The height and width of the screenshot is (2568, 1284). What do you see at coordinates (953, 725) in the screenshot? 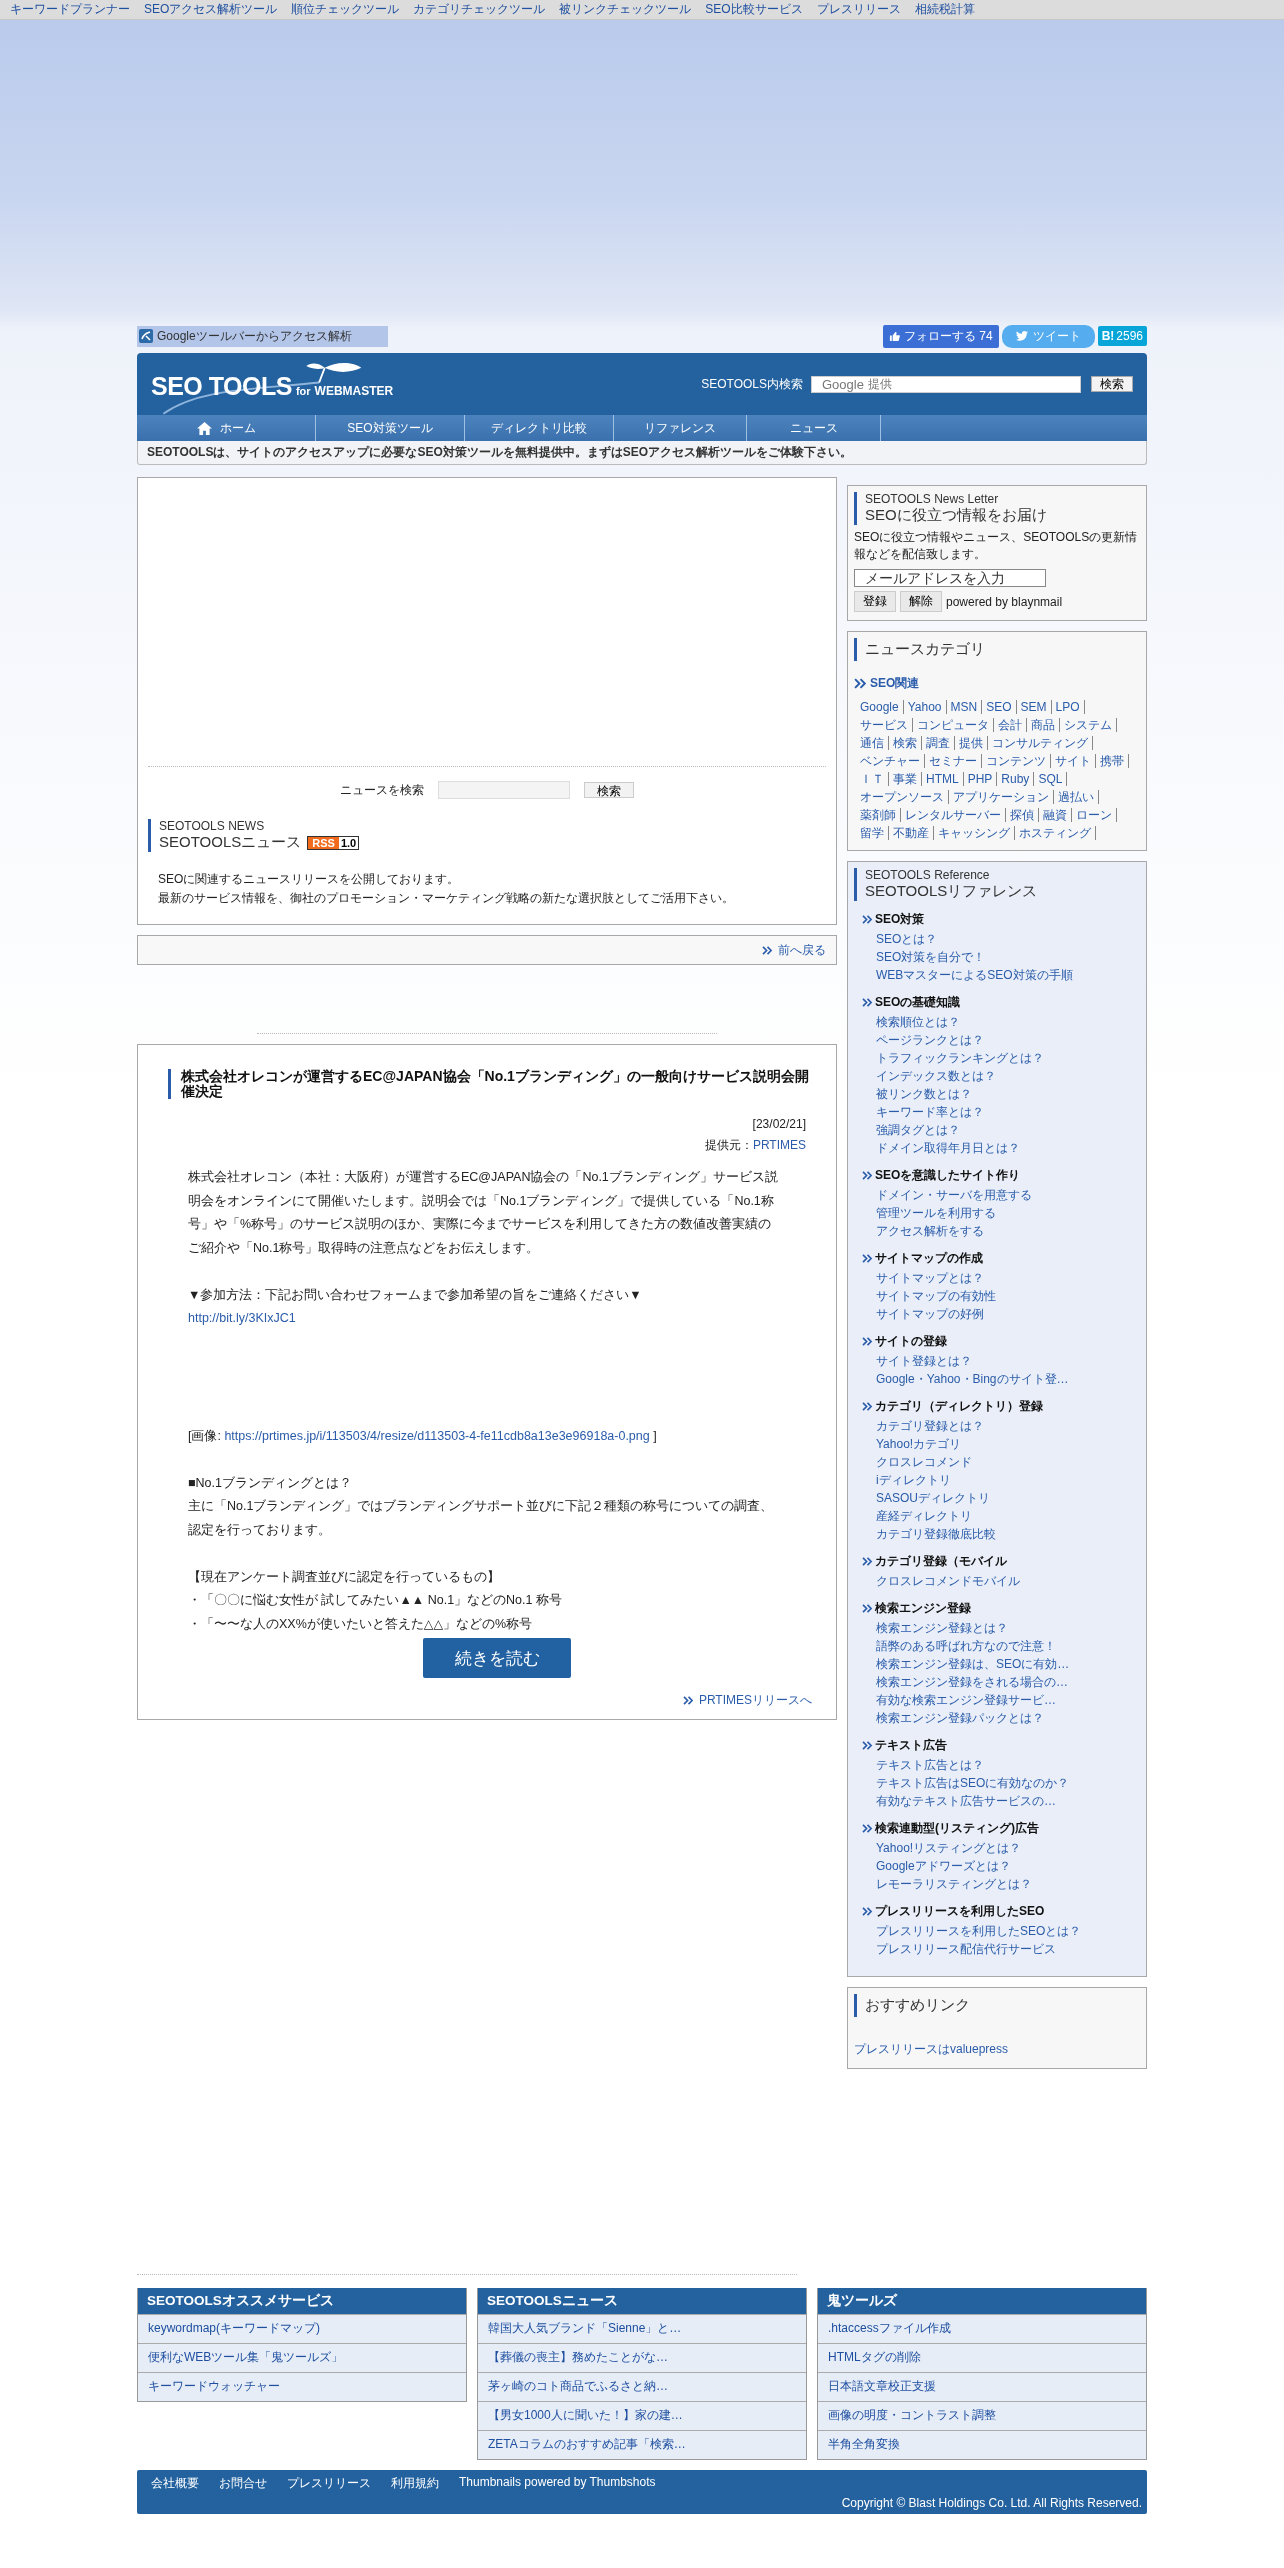
I see `category-link: コンピュータ` at bounding box center [953, 725].